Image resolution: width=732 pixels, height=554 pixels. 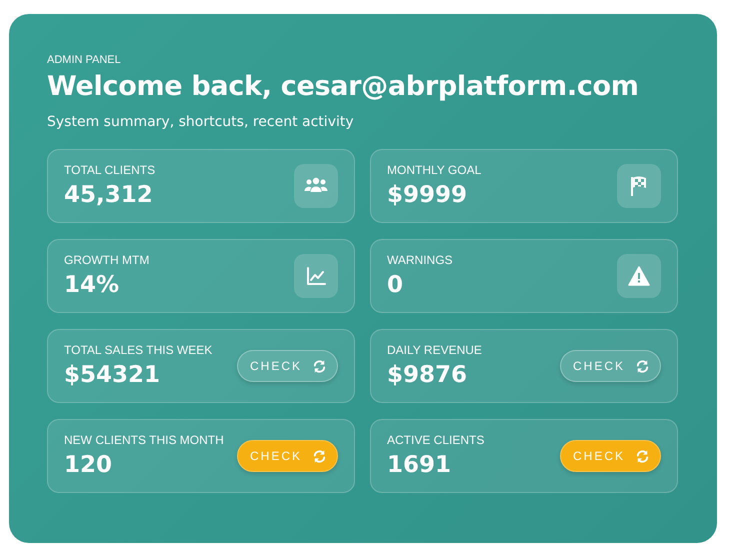 What do you see at coordinates (92, 285) in the screenshot?
I see `stat-value: 14%` at bounding box center [92, 285].